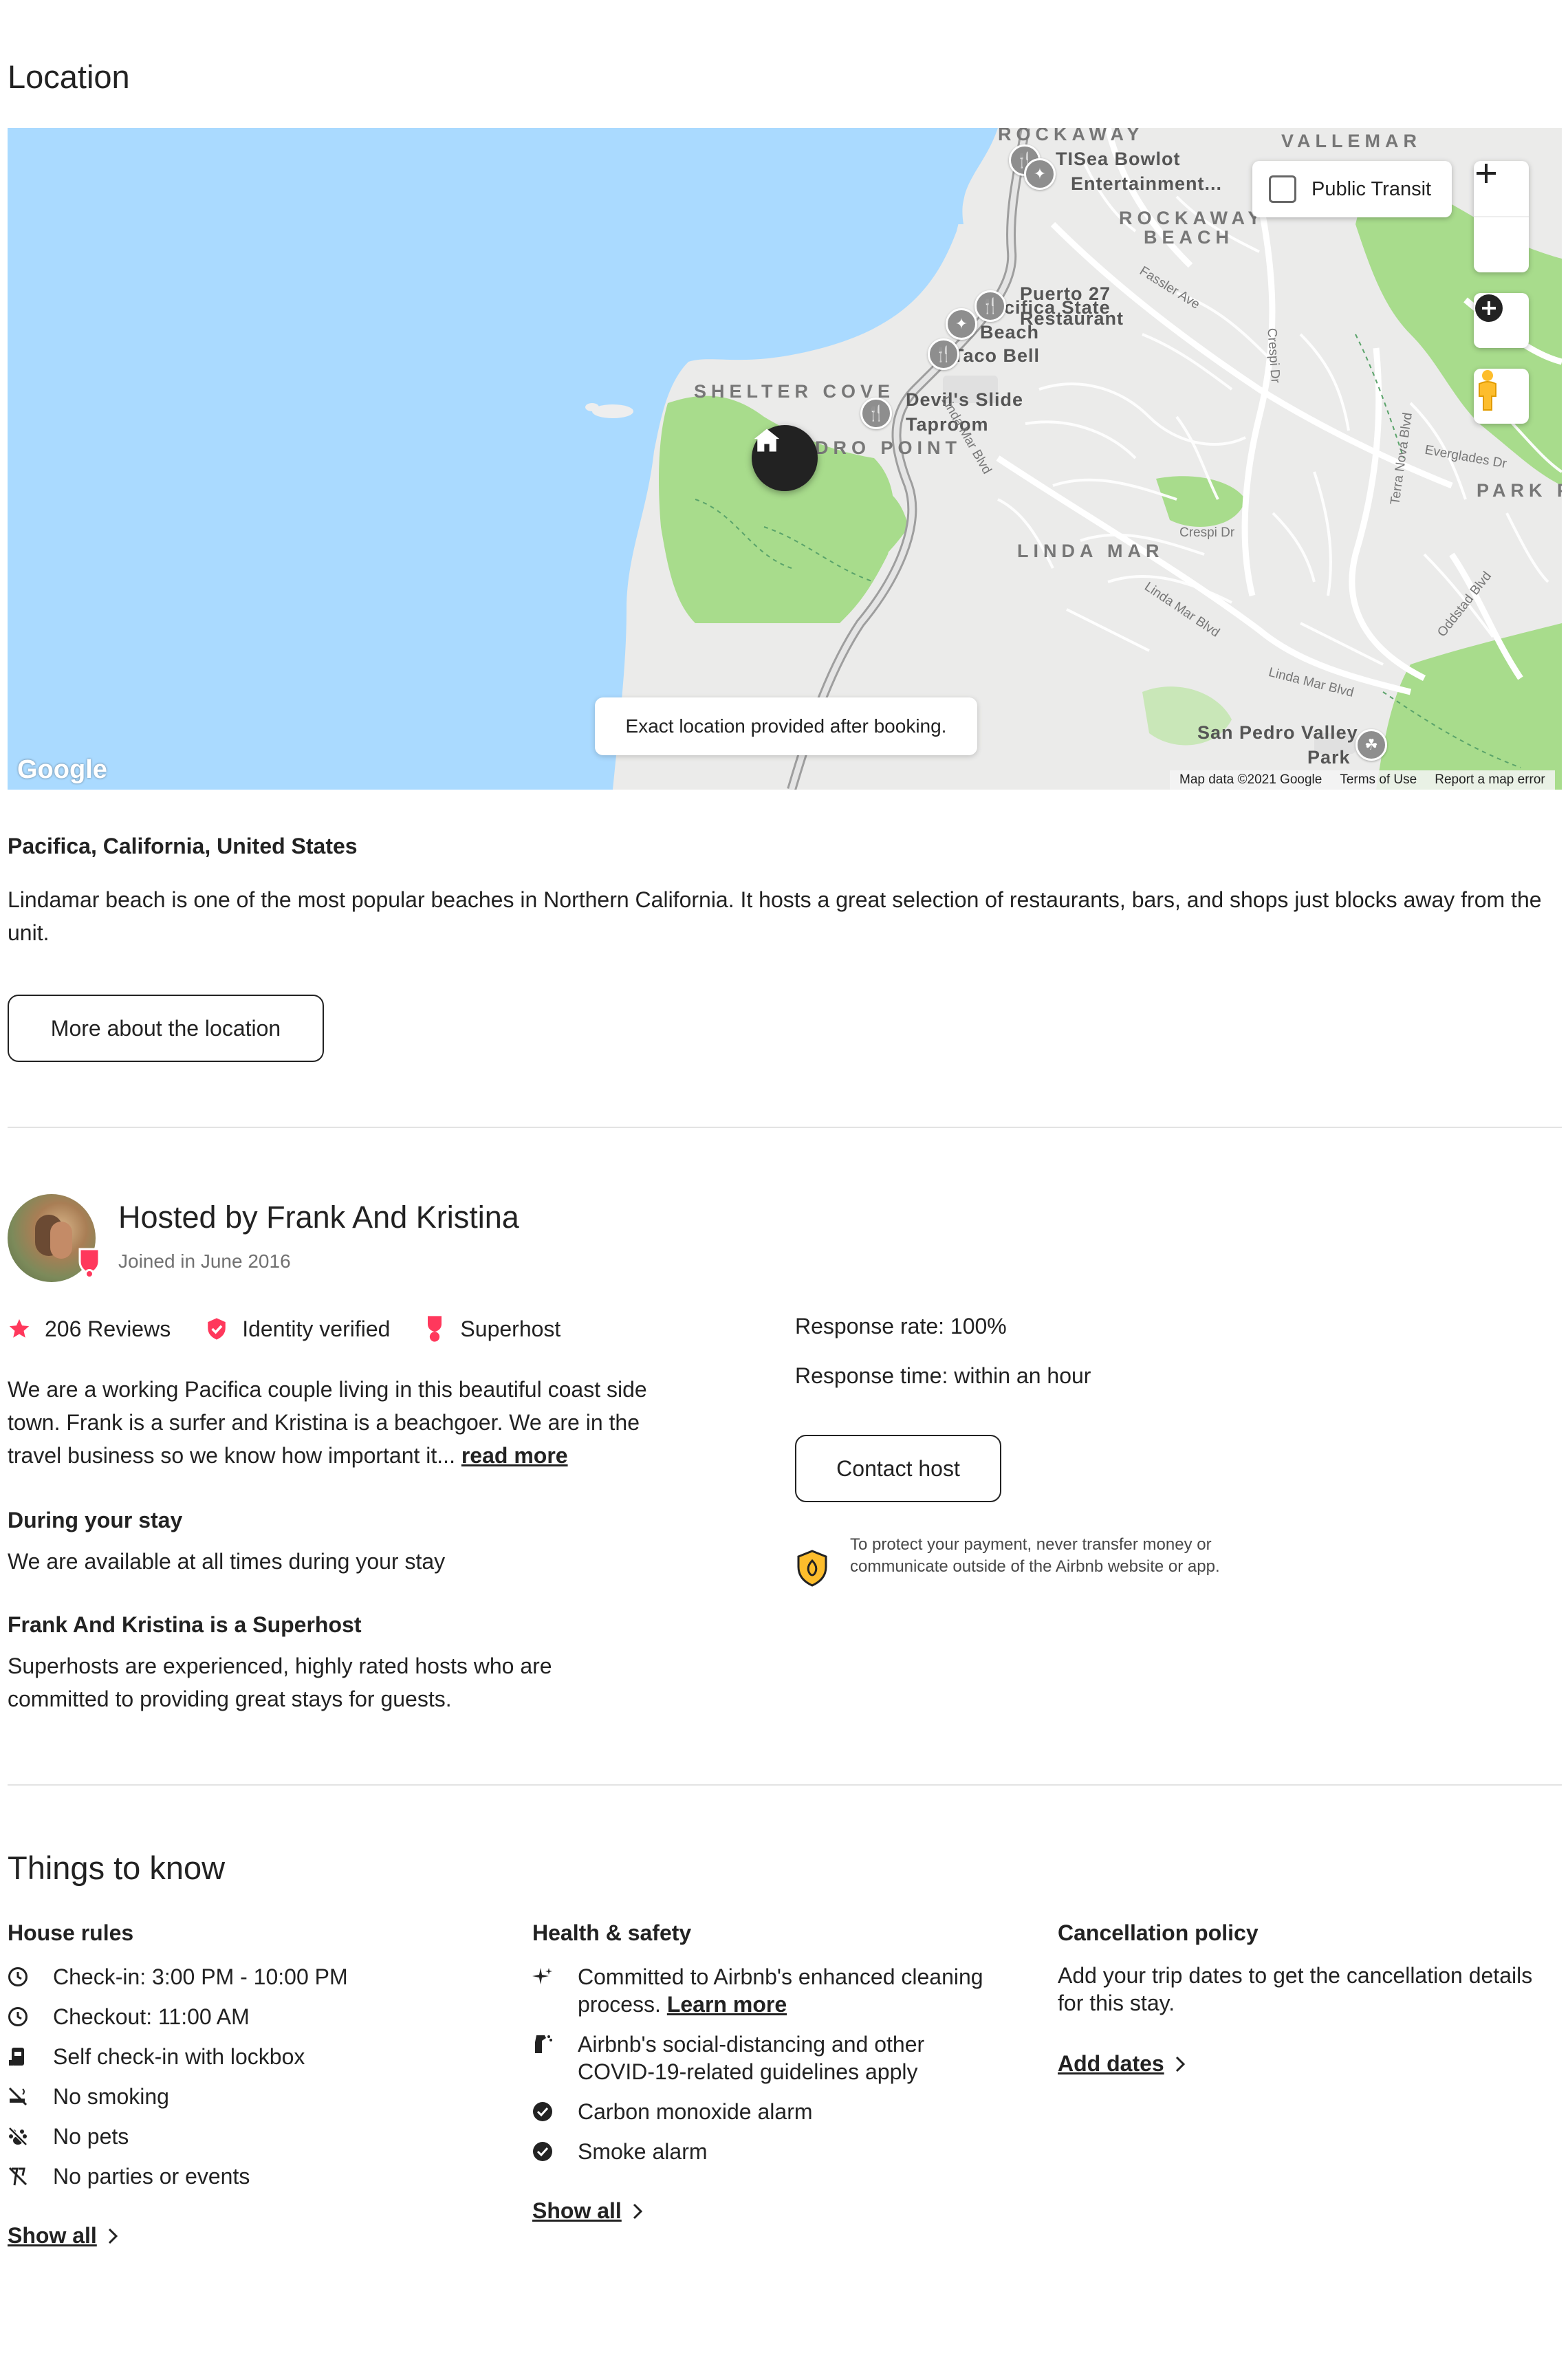 The image size is (1568, 2373). What do you see at coordinates (1378, 780) in the screenshot?
I see `map-terms-link: Terms of Use` at bounding box center [1378, 780].